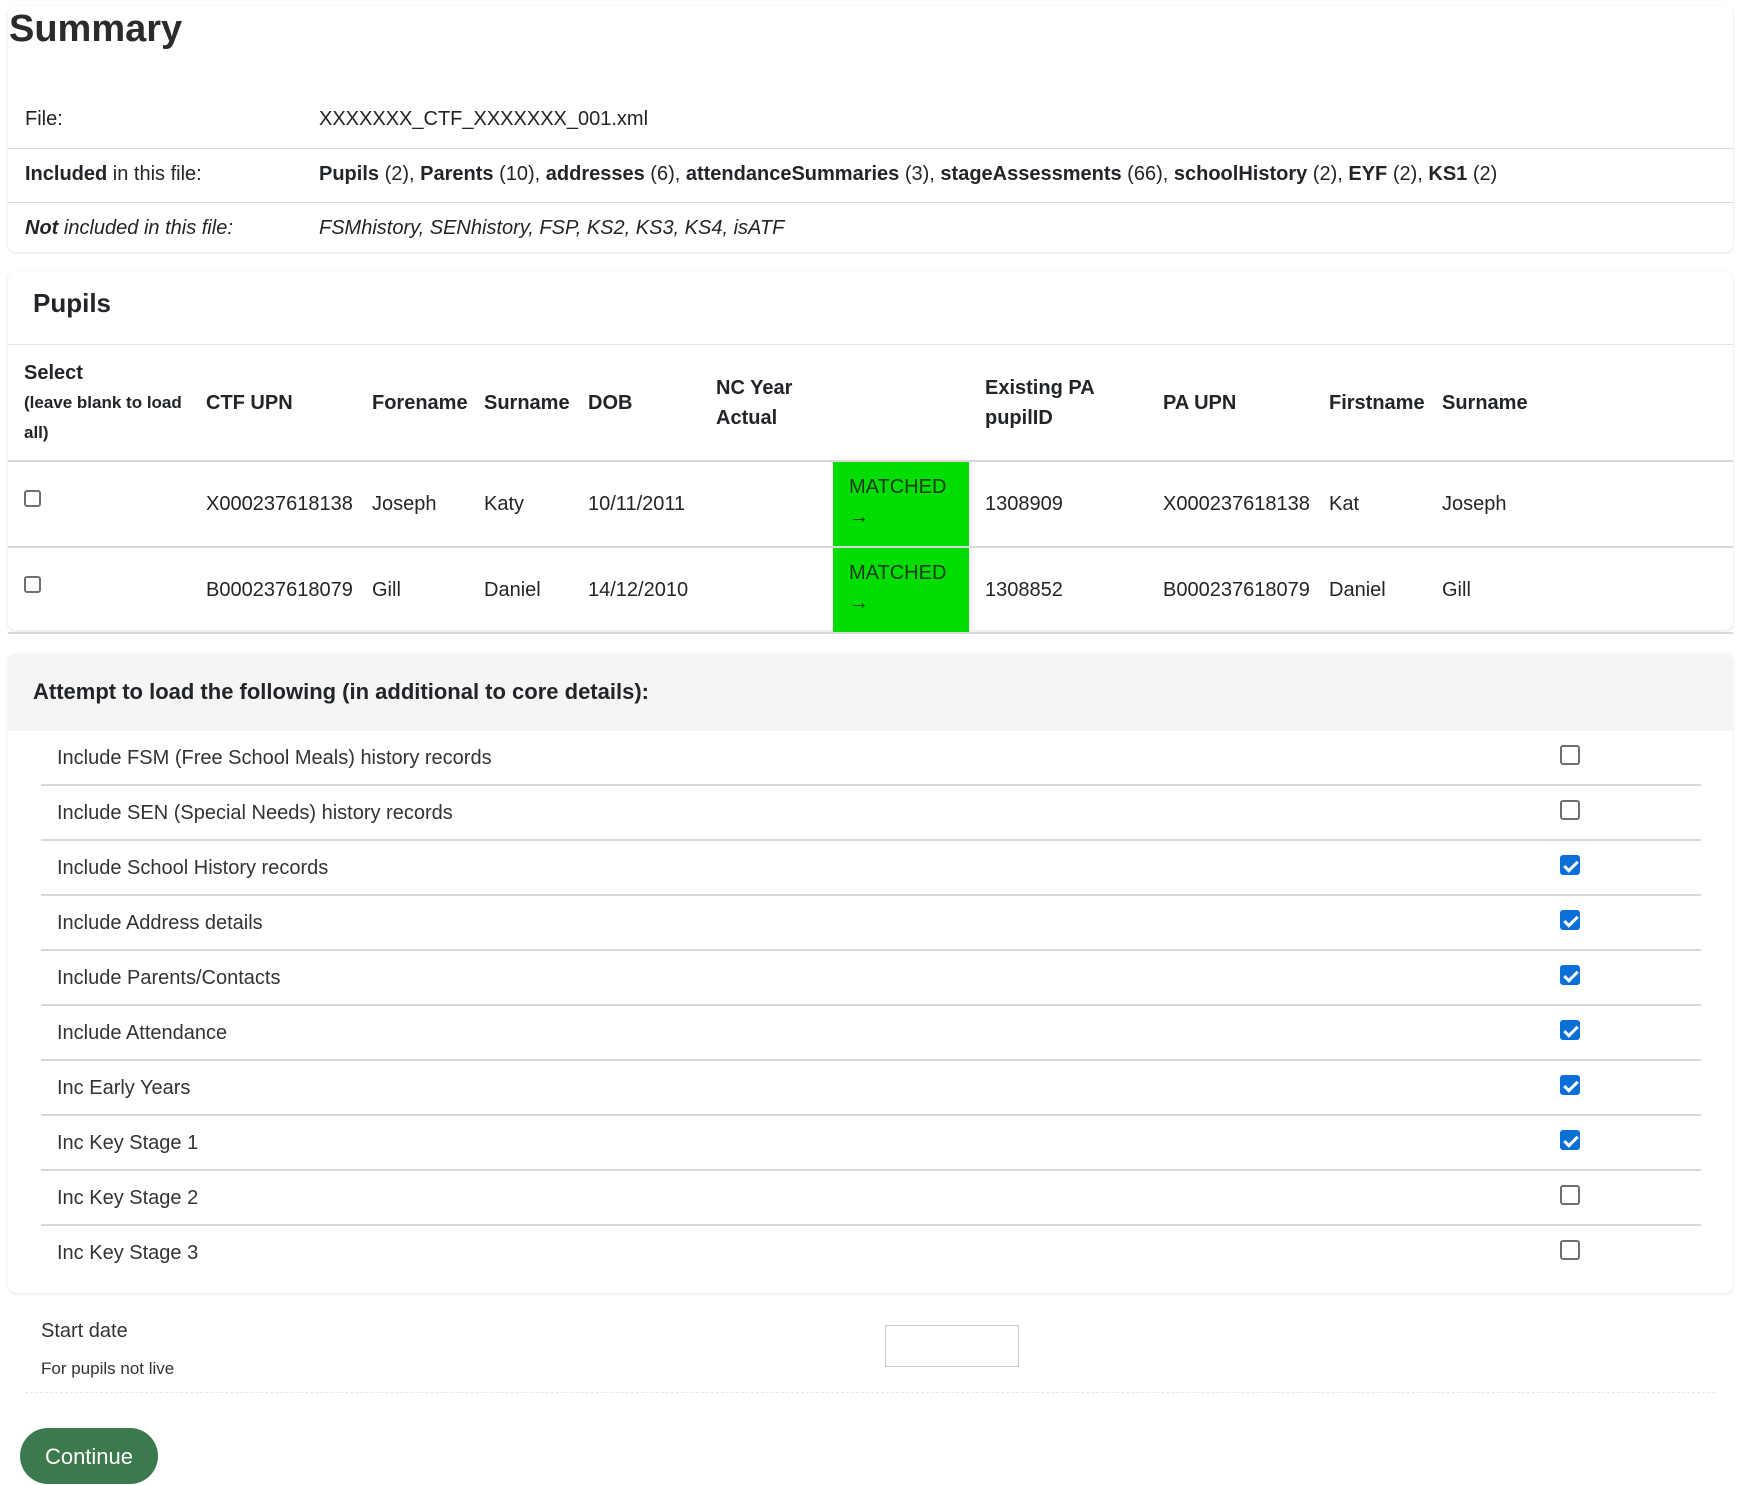 This screenshot has width=1742, height=1485. Describe the element at coordinates (84, 1331) in the screenshot. I see `start-date-label: Start date` at that location.